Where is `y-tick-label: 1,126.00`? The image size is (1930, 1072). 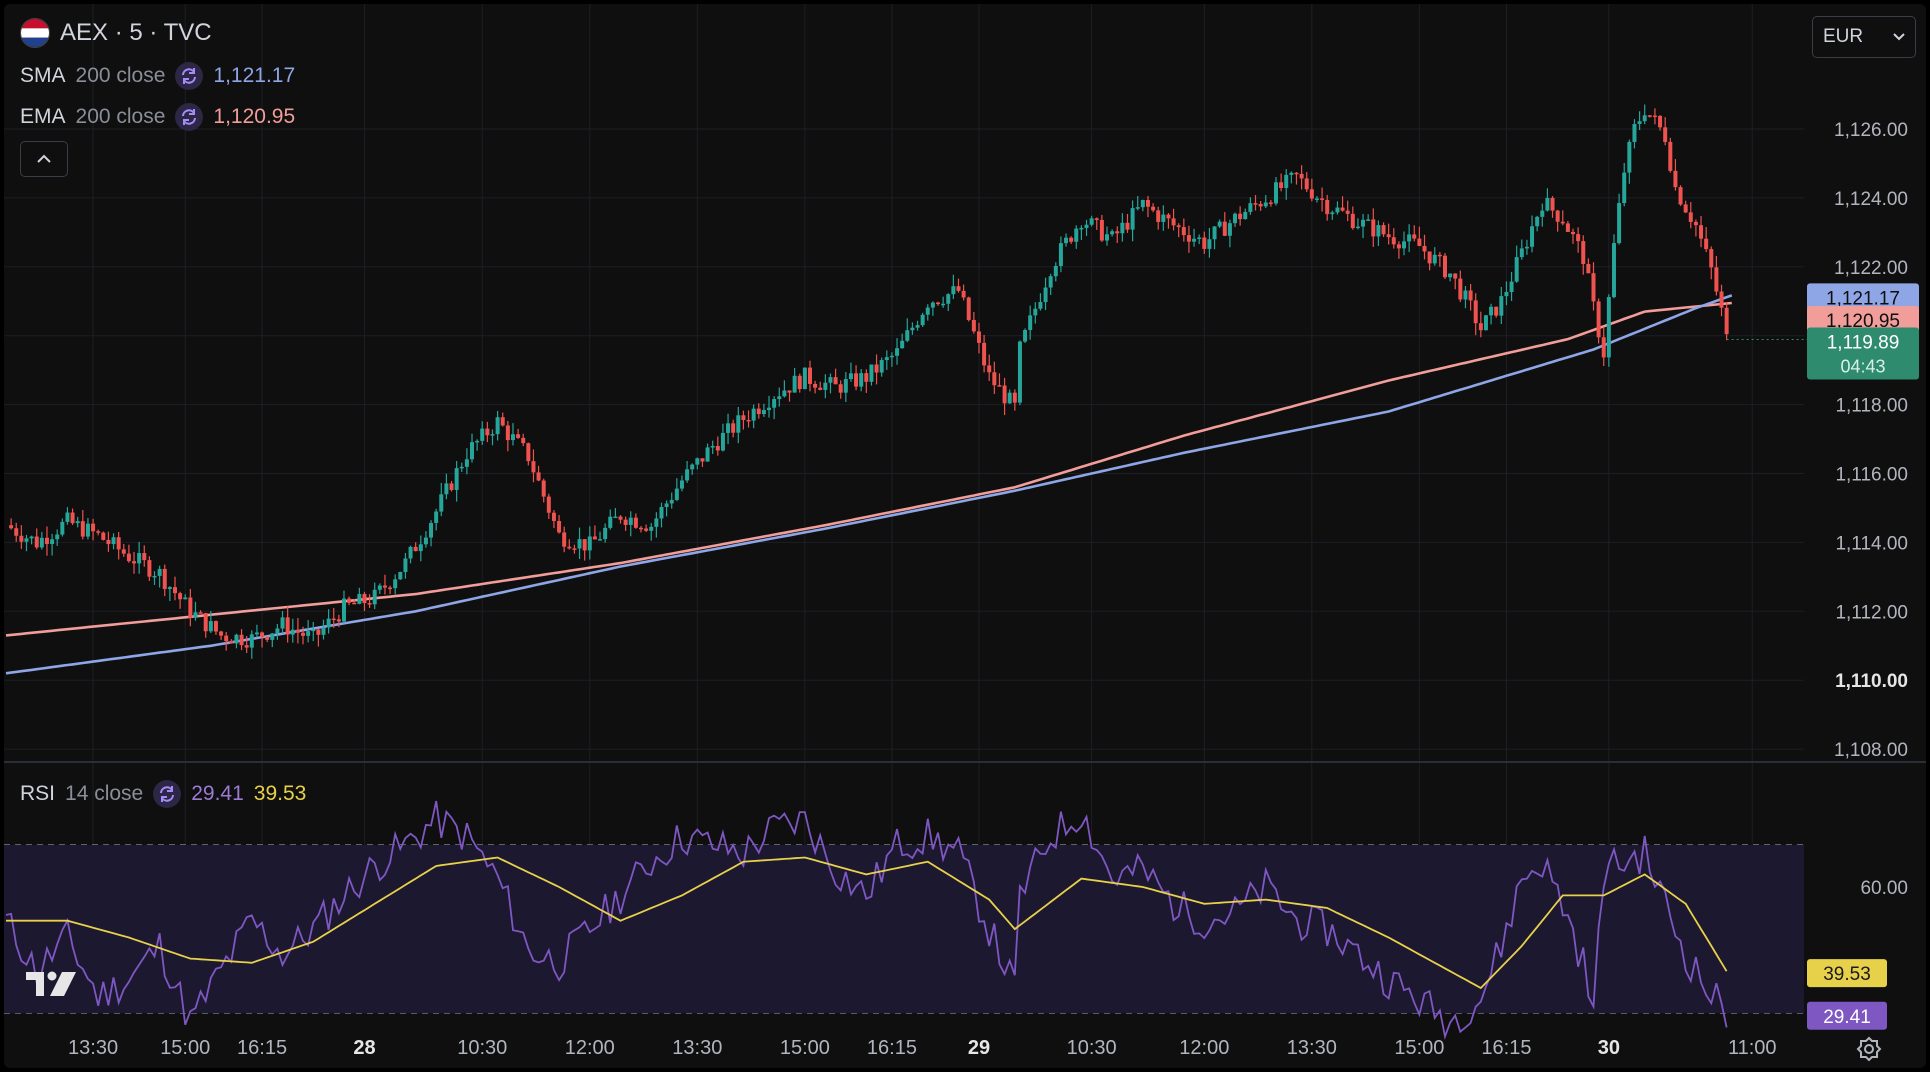
y-tick-label: 1,126.00 is located at coordinates (1871, 130).